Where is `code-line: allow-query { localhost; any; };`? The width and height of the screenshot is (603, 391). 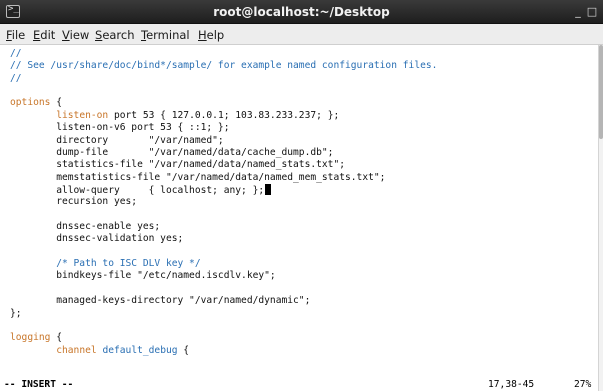
code-line: allow-query { localhost; any; }; is located at coordinates (141, 189).